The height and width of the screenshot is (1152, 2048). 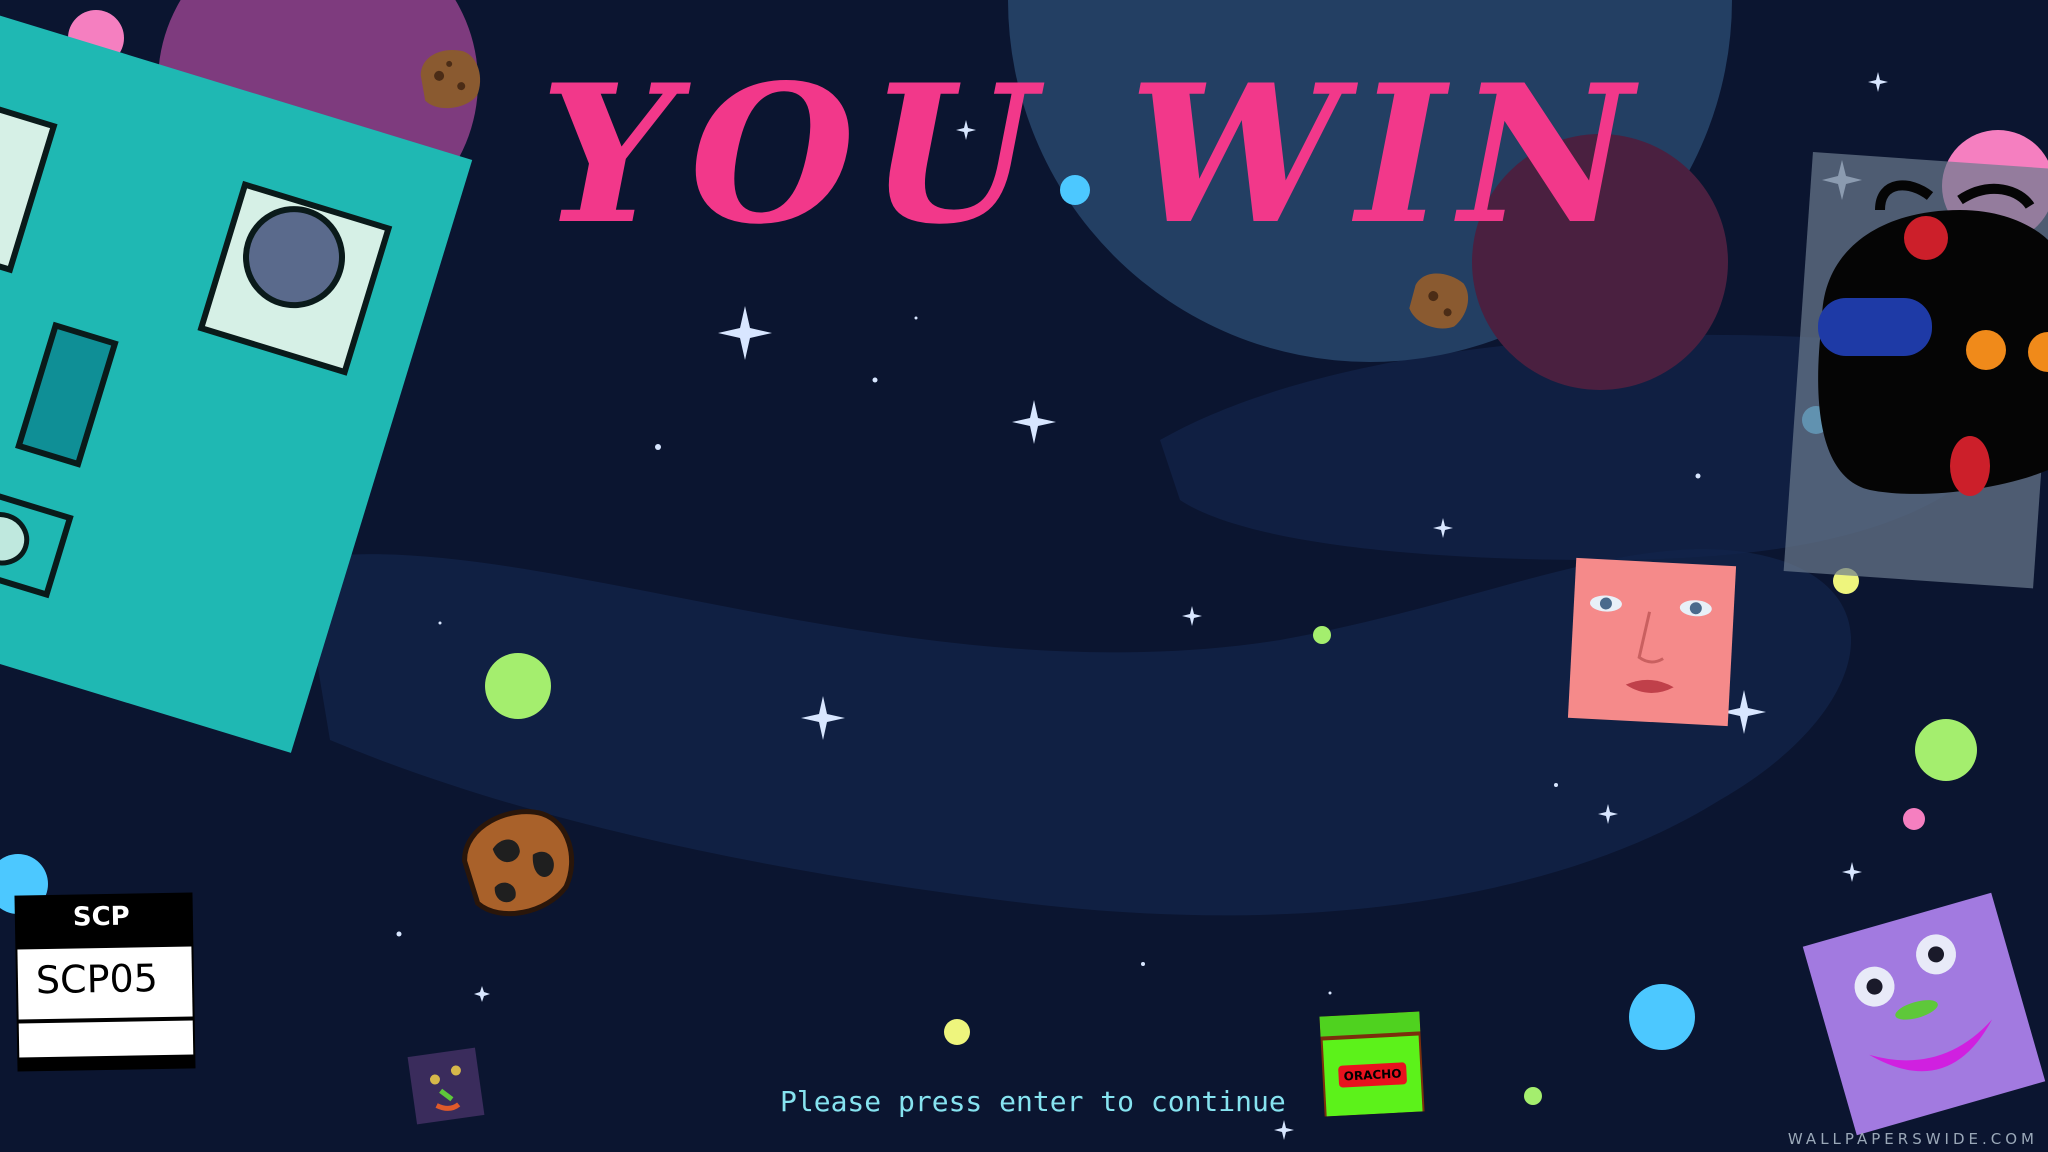 What do you see at coordinates (1662, 1017) in the screenshot?
I see `blue-dot-bottom` at bounding box center [1662, 1017].